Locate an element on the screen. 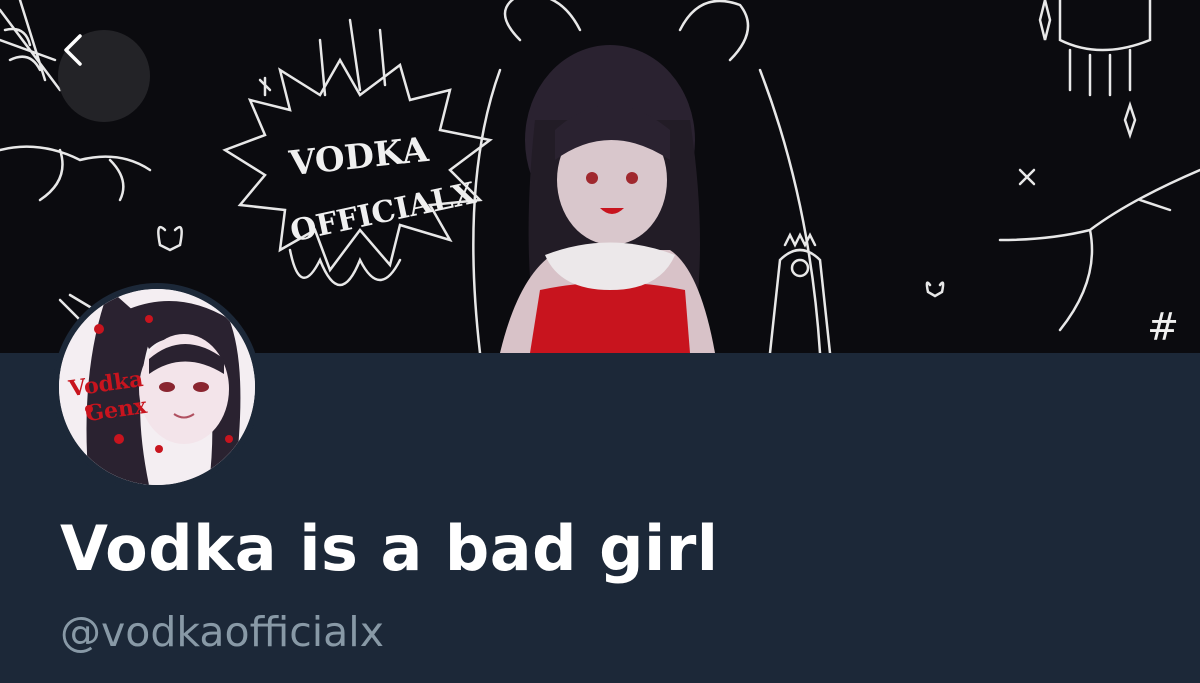 This screenshot has width=1200, height=683. chevron-left-icon is located at coordinates (73, 50).